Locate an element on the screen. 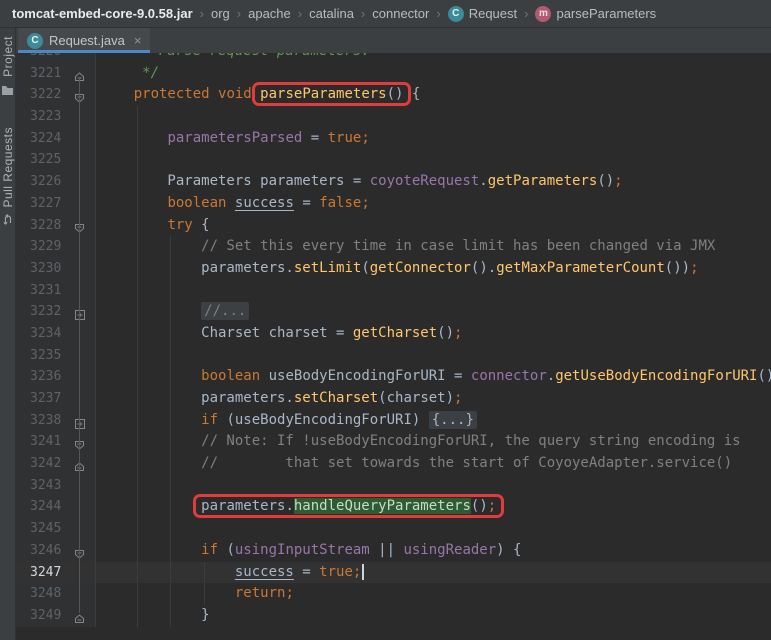 The width and height of the screenshot is (771, 640). line-number: 3245 is located at coordinates (42, 529).